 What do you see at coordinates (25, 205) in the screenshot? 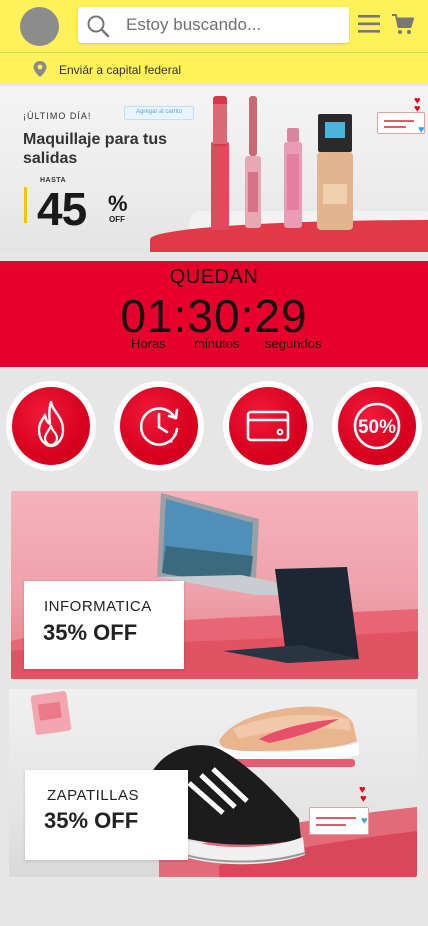
I see `banner-accent-bar` at bounding box center [25, 205].